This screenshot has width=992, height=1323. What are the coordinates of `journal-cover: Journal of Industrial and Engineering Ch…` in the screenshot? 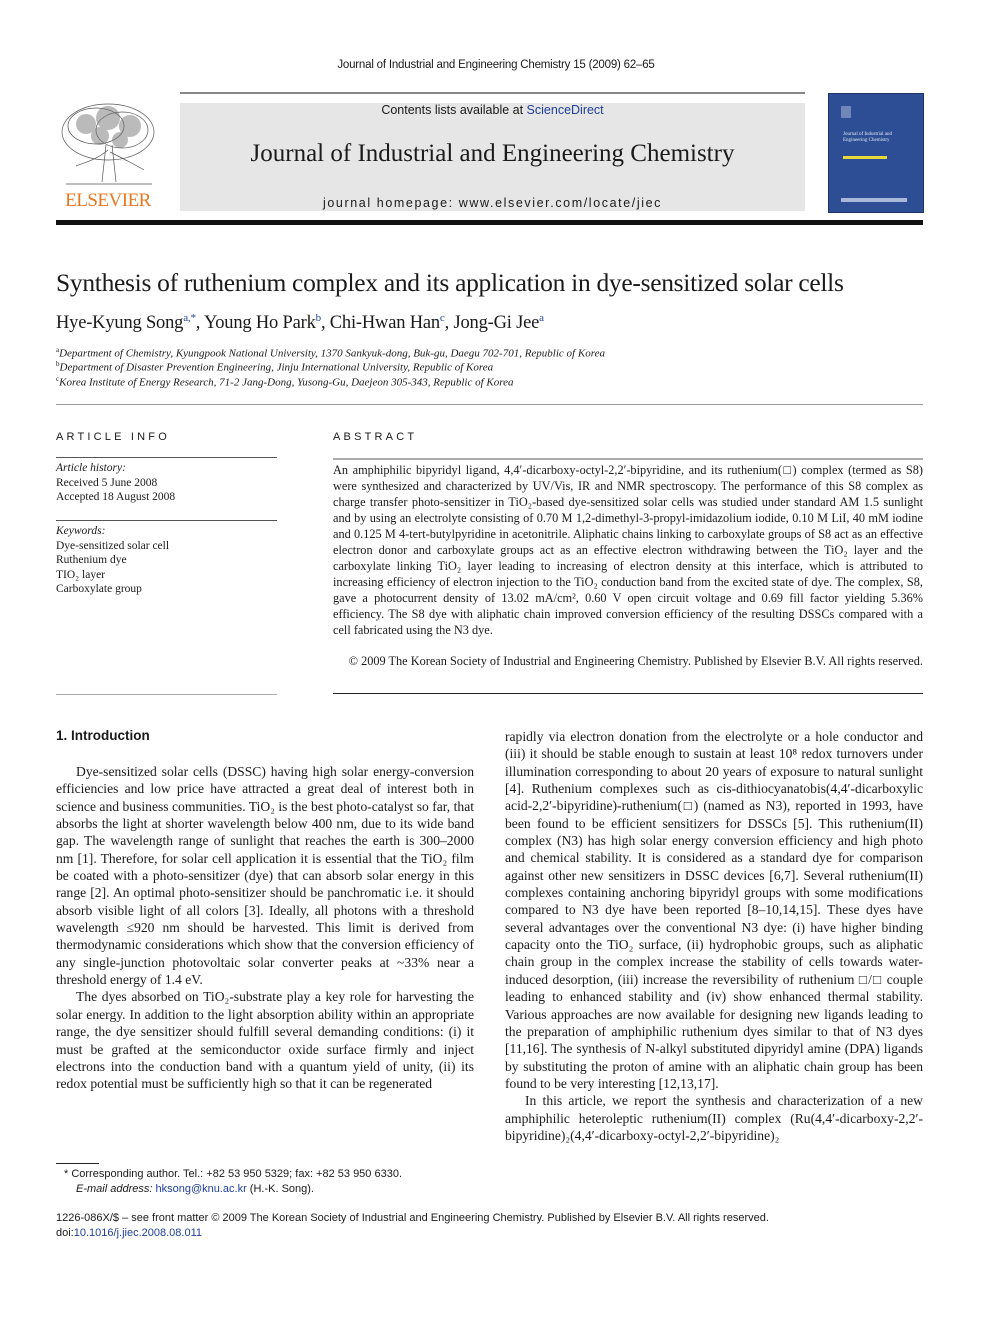 It's located at (876, 153).